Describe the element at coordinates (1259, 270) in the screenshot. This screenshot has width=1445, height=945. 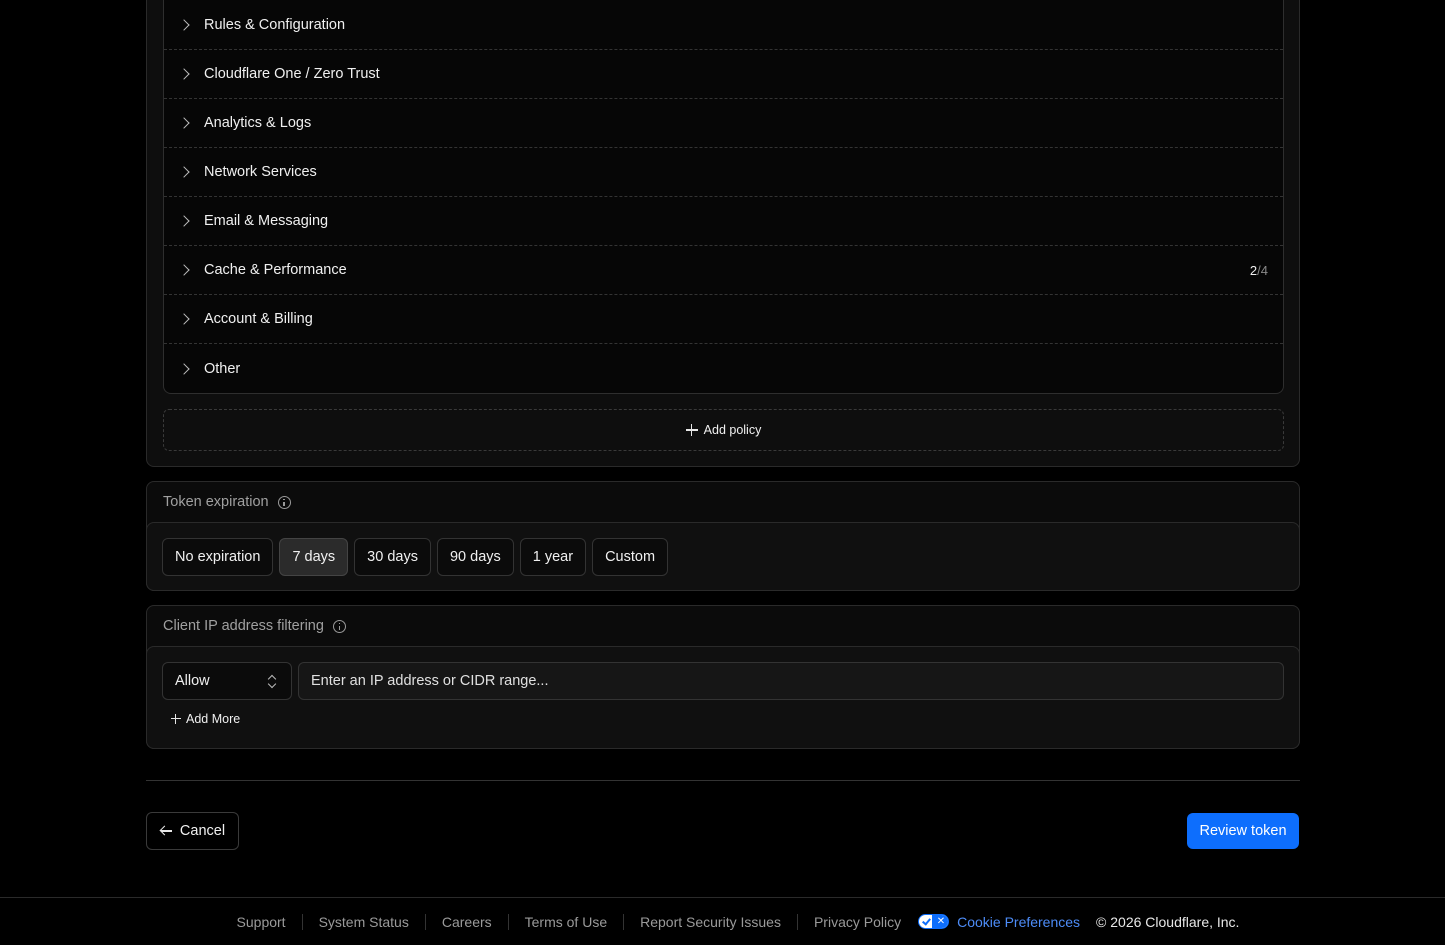
I see `permission-count-badge: 2/4` at that location.